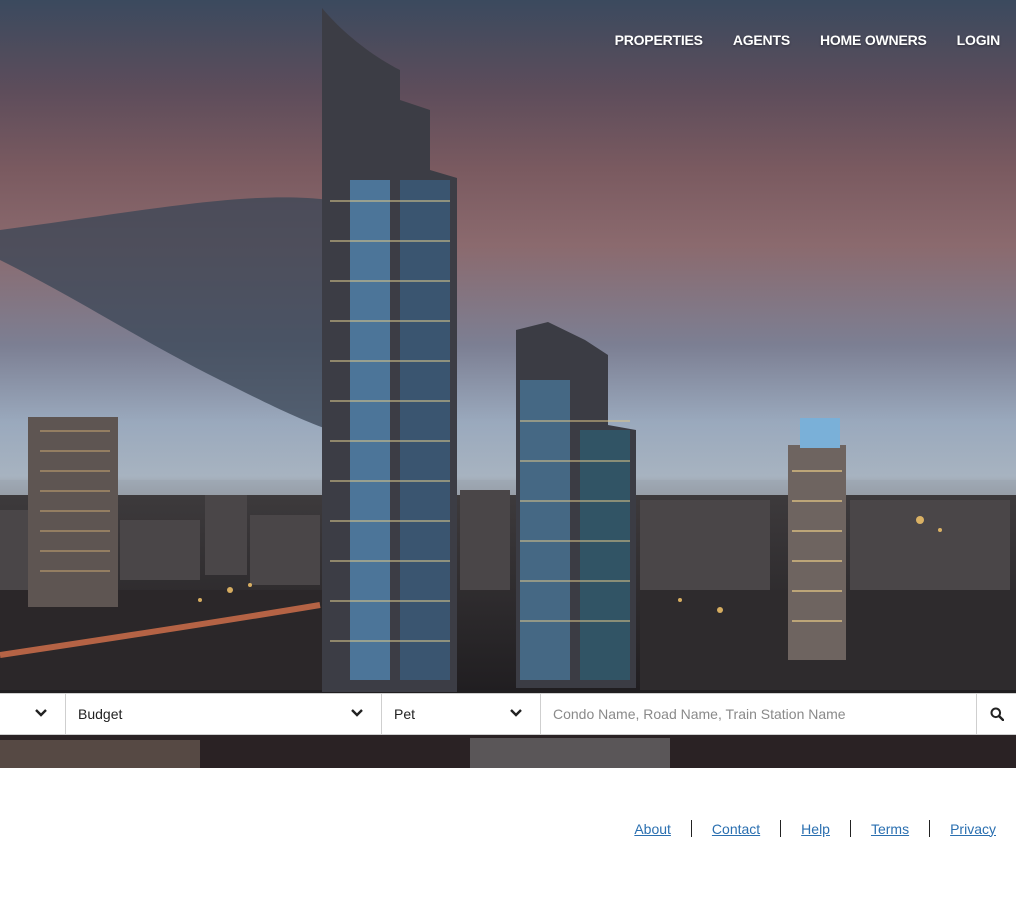 Image resolution: width=1016 pixels, height=903 pixels. I want to click on search-input-container, so click(759, 714).